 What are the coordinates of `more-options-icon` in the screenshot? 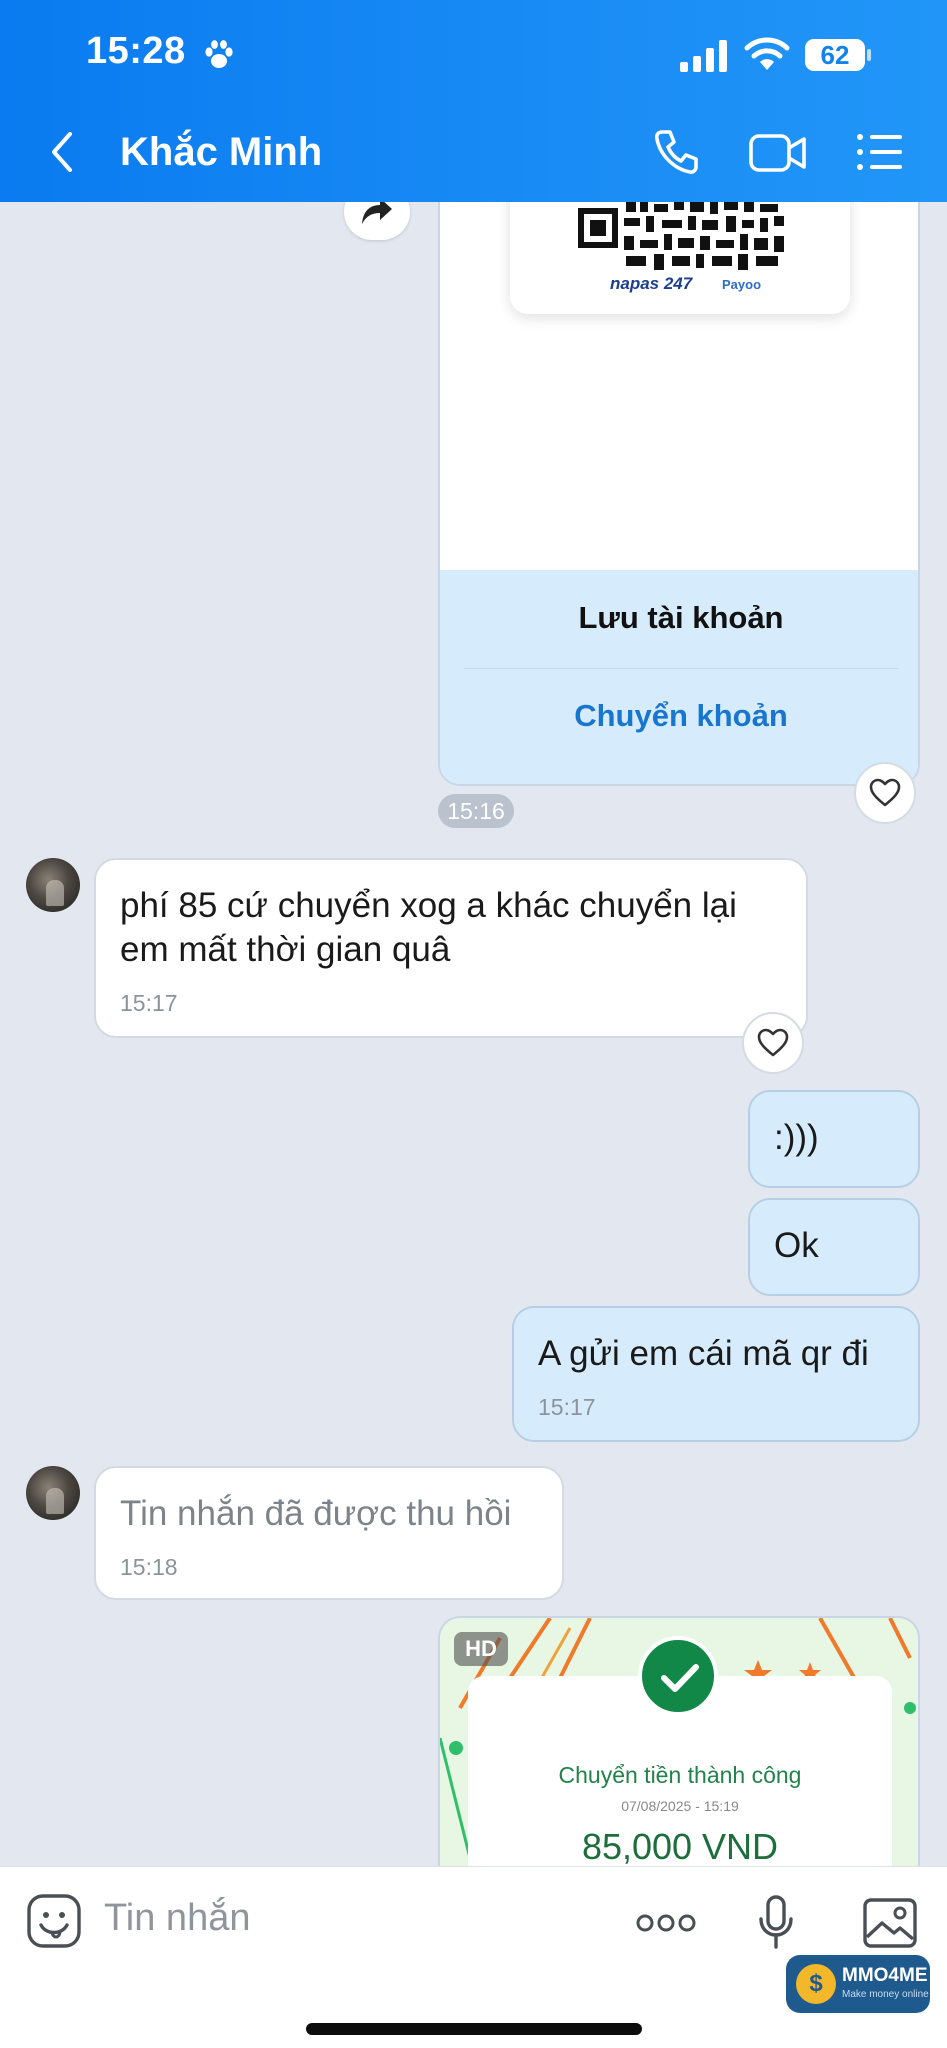 It's located at (666, 1923).